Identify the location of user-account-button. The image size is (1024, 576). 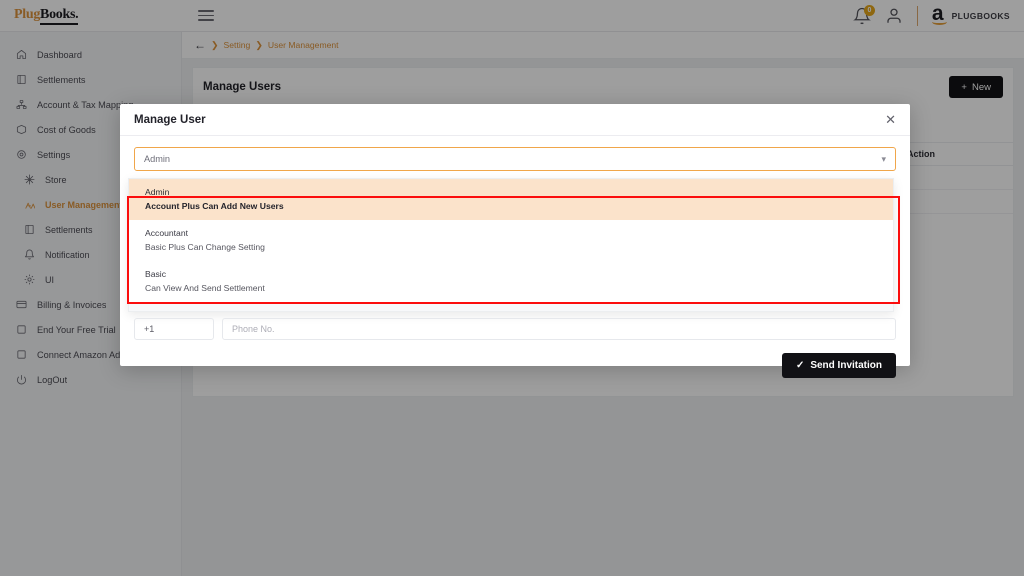
(894, 16).